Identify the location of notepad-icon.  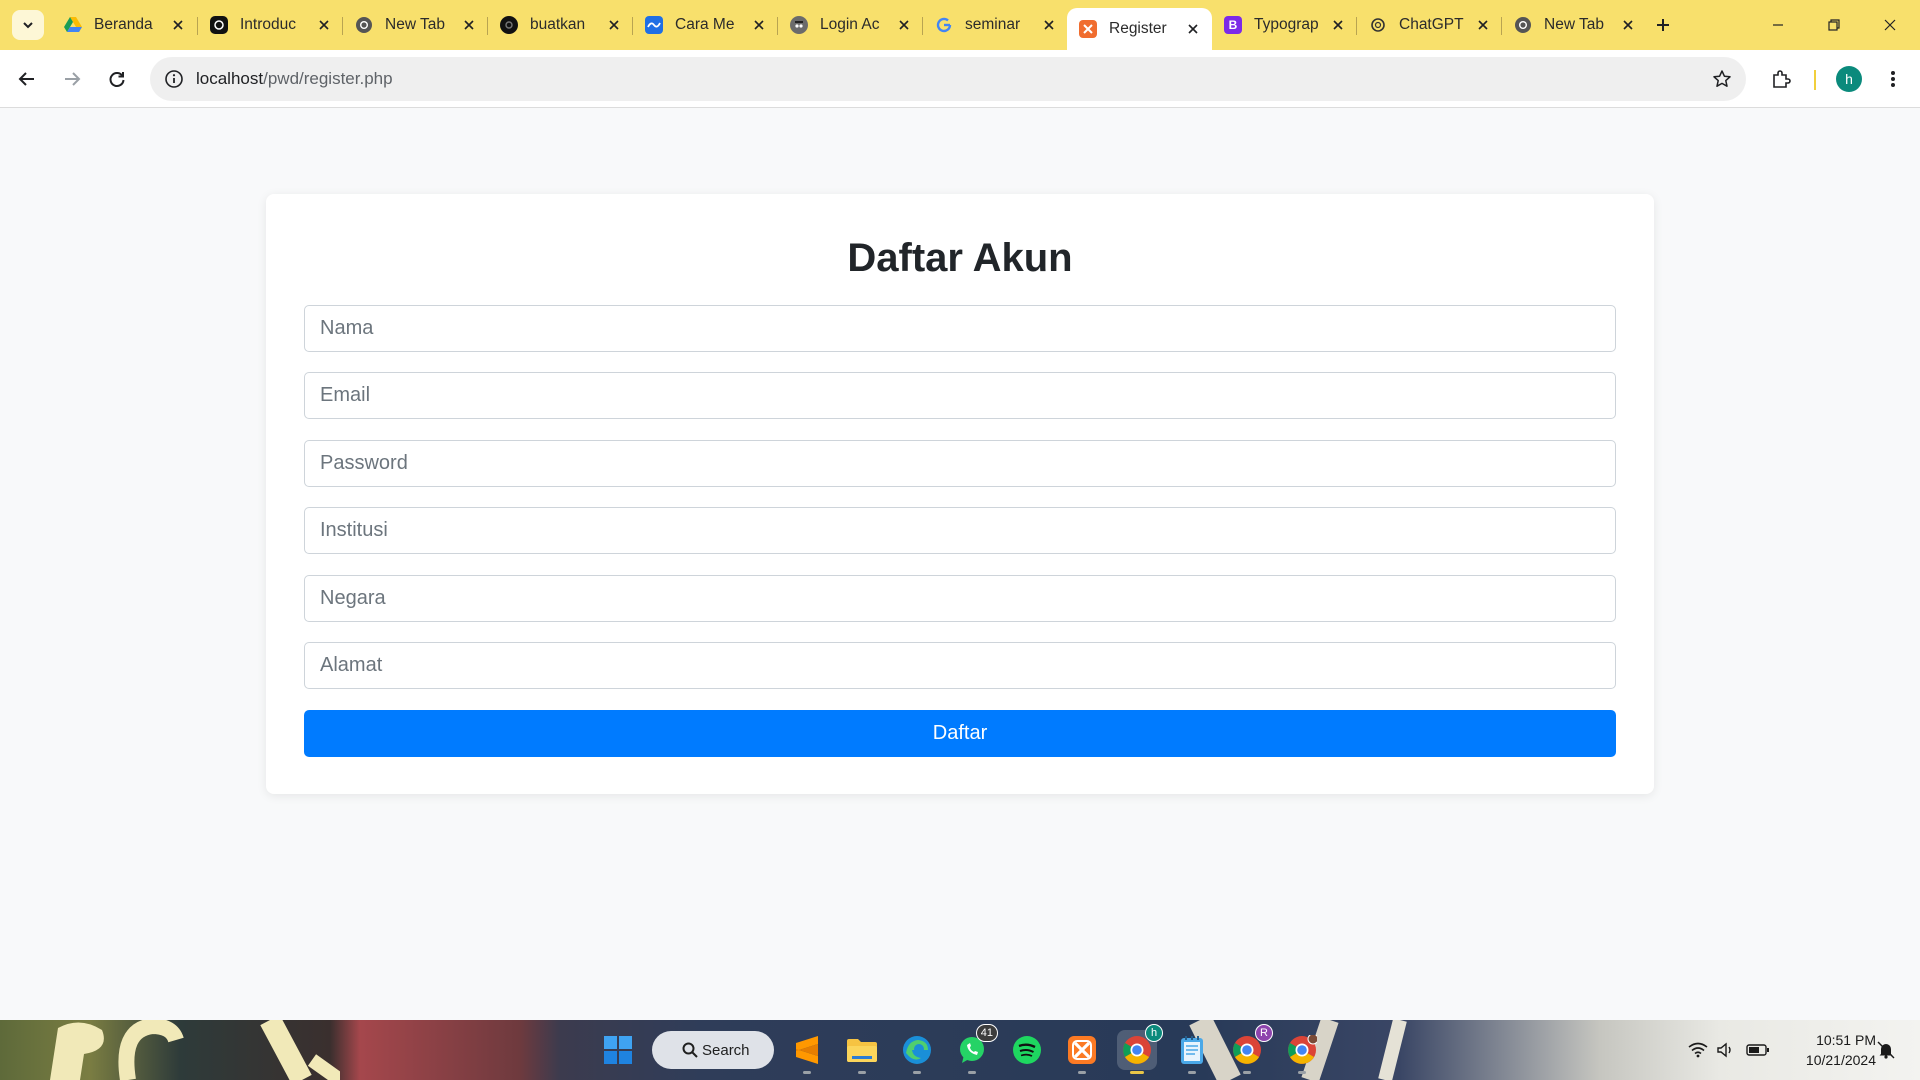
(1192, 1050).